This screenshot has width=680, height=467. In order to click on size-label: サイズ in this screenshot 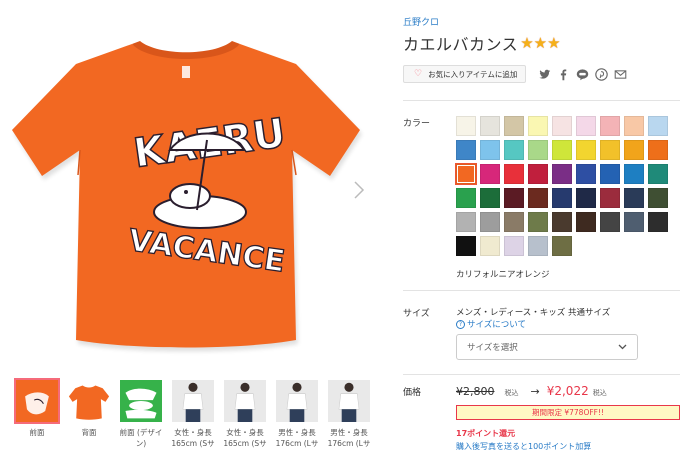, I will do `click(416, 314)`.